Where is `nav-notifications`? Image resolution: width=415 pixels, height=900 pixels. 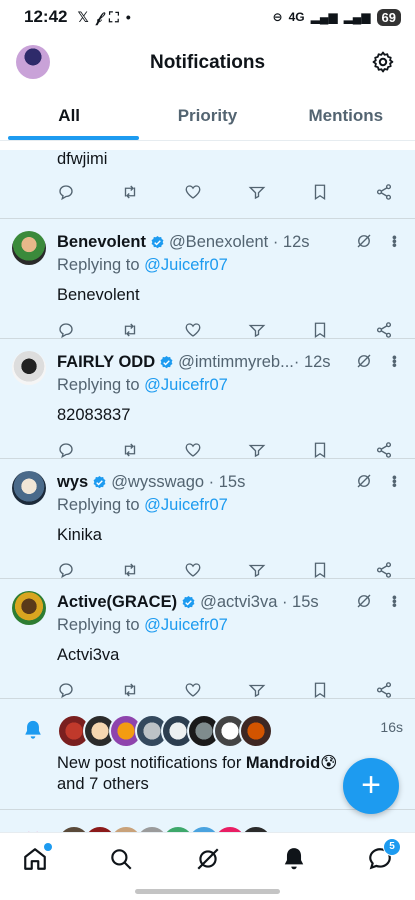 nav-notifications is located at coordinates (294, 859).